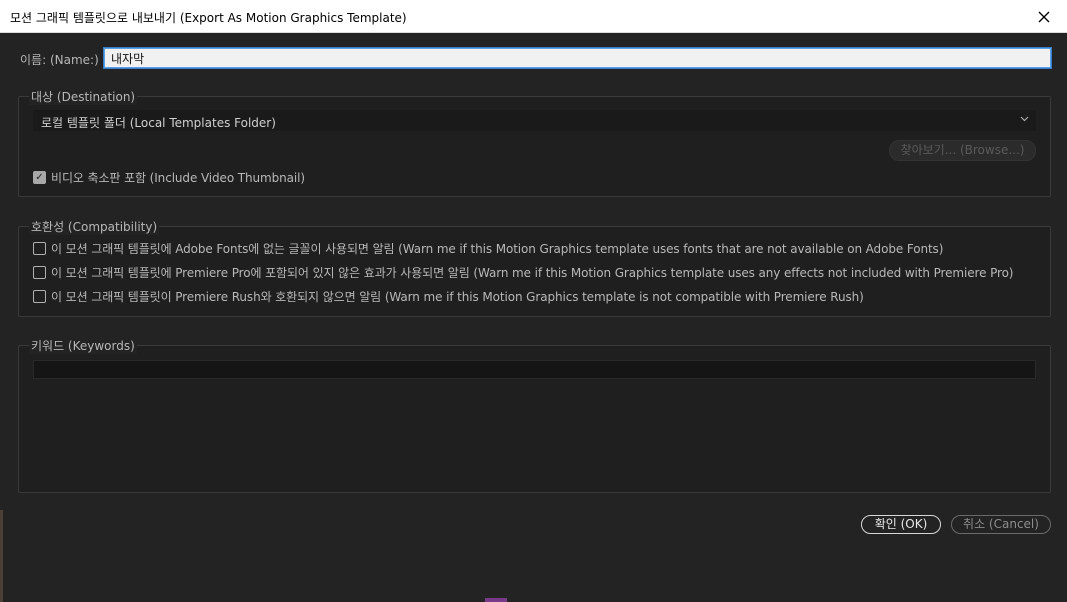 The width and height of the screenshot is (1067, 602). Describe the element at coordinates (158, 123) in the screenshot. I see `destination-selected: 로컬 템플릿 폴더 (Local Templates Folder)` at that location.